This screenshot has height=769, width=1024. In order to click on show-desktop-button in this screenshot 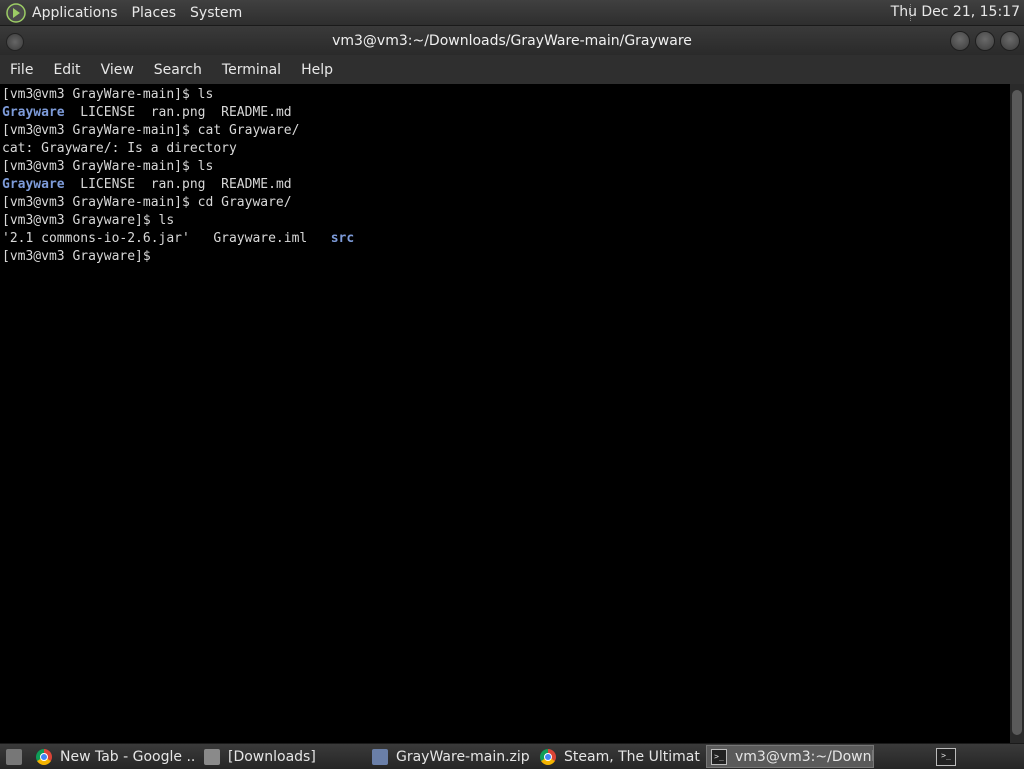, I will do `click(17, 756)`.